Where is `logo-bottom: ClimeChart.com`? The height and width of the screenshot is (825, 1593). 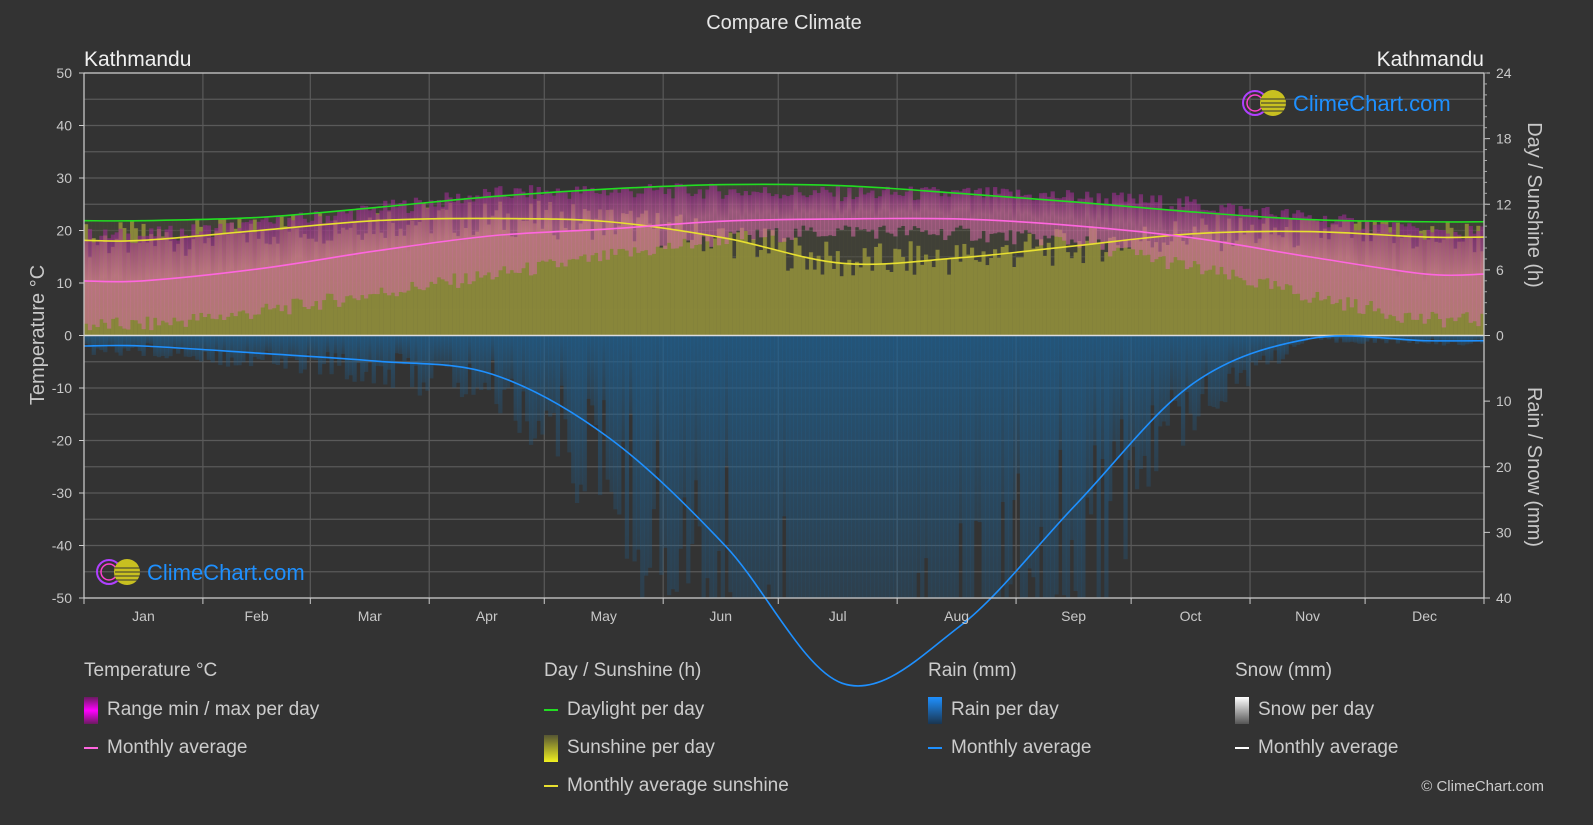
logo-bottom: ClimeChart.com is located at coordinates (200, 572).